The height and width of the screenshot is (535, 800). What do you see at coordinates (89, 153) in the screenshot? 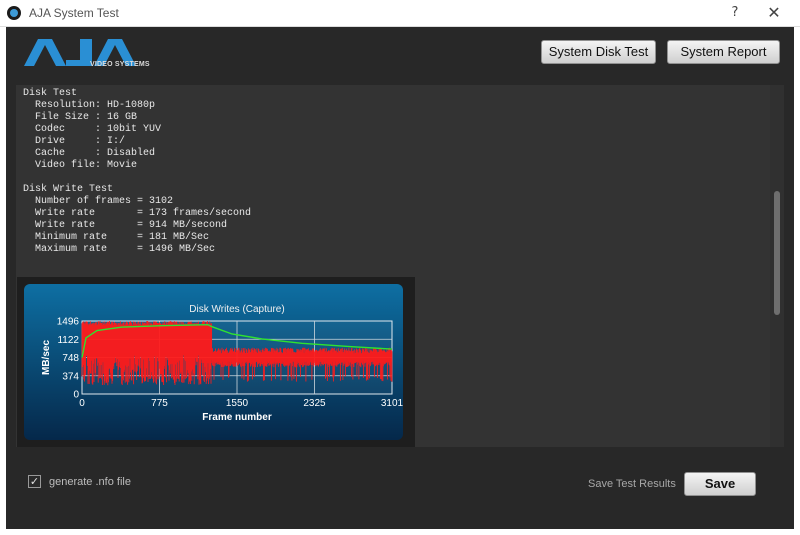
I see `results-line: Cache : Disabled` at bounding box center [89, 153].